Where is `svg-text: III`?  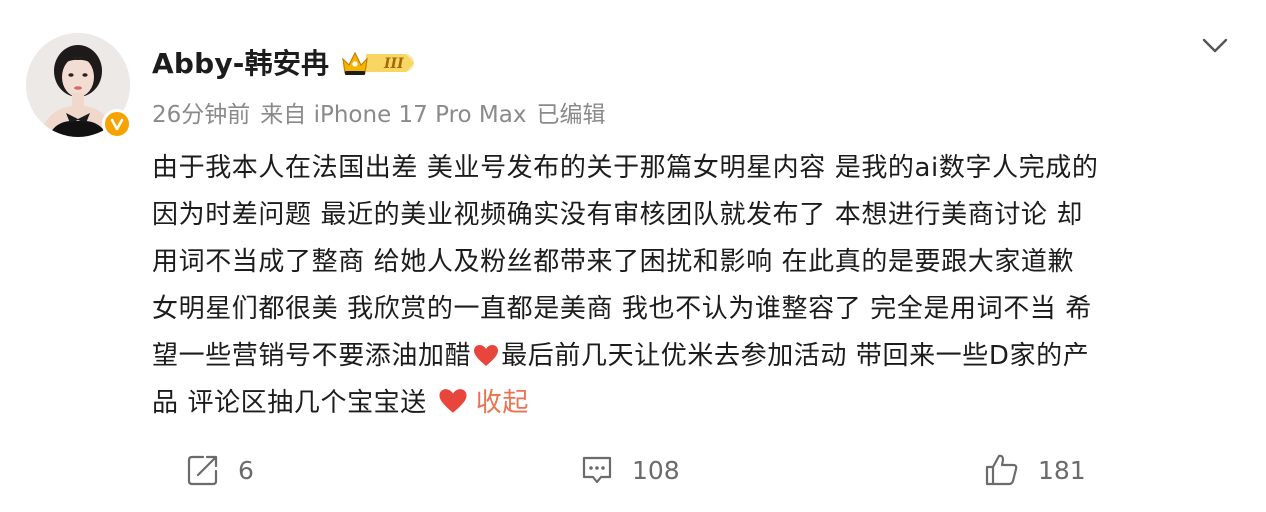
svg-text: III is located at coordinates (393, 64).